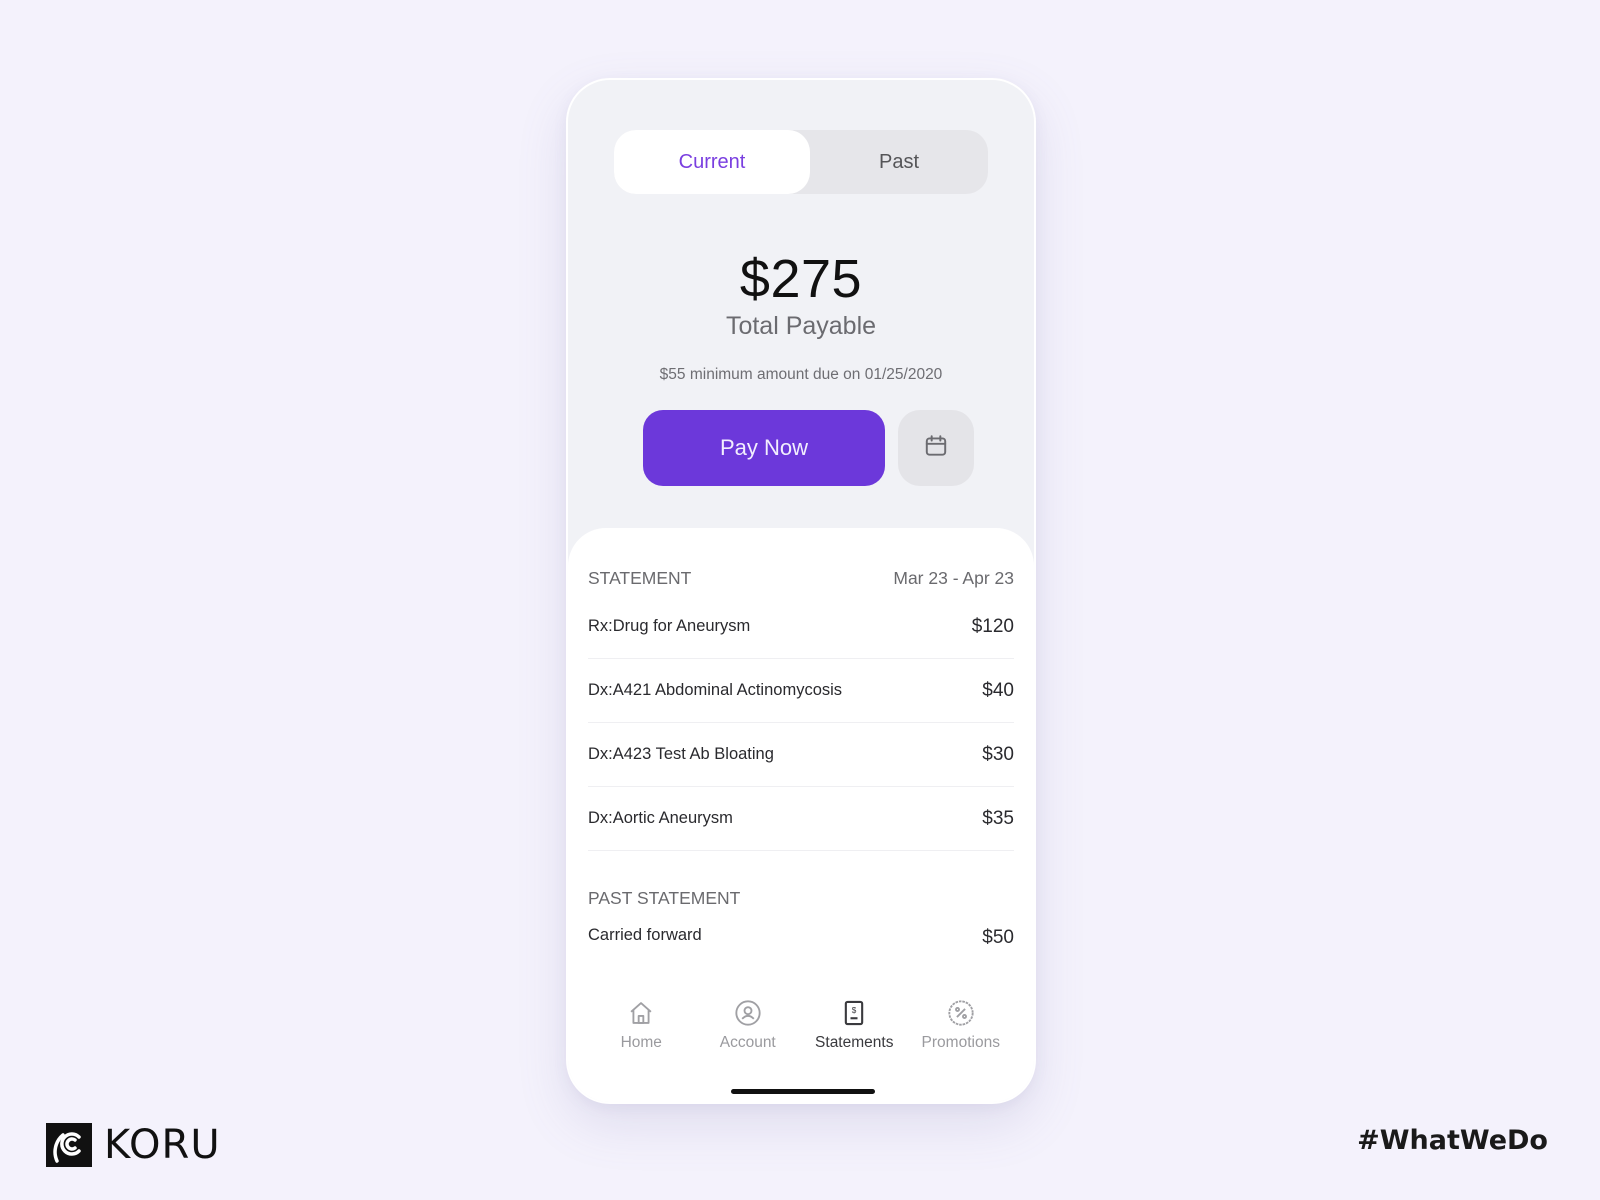 The image size is (1600, 1200). What do you see at coordinates (715, 690) in the screenshot?
I see `item-label: Dx:A421 Abdominal Actinomycosis` at bounding box center [715, 690].